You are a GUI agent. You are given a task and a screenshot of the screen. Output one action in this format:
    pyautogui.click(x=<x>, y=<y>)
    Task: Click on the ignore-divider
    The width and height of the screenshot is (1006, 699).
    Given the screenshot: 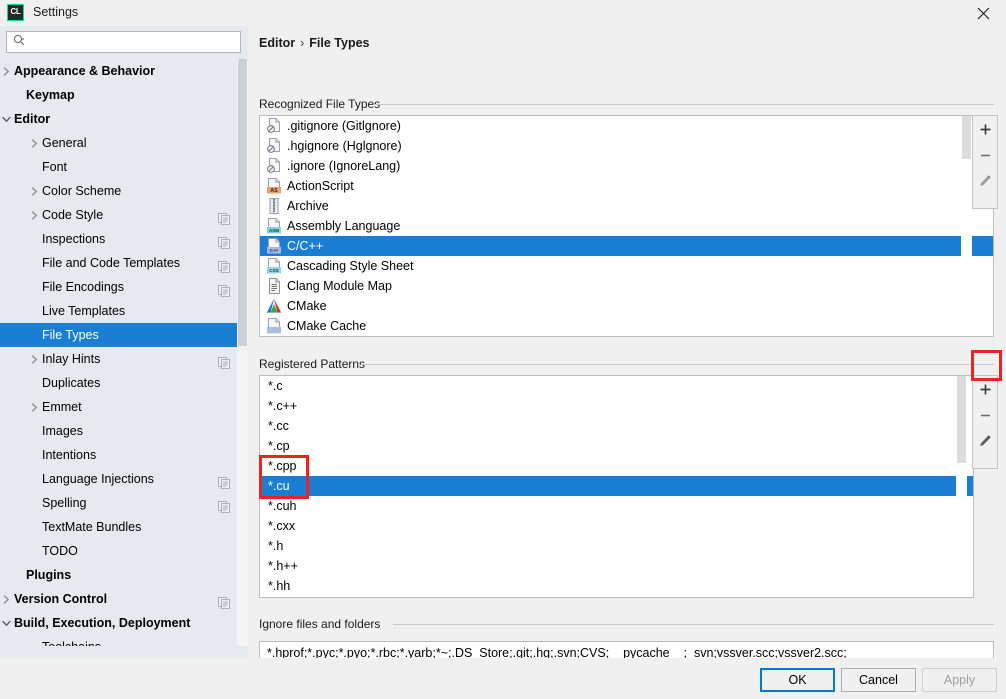 What is the action you would take?
    pyautogui.click(x=693, y=624)
    